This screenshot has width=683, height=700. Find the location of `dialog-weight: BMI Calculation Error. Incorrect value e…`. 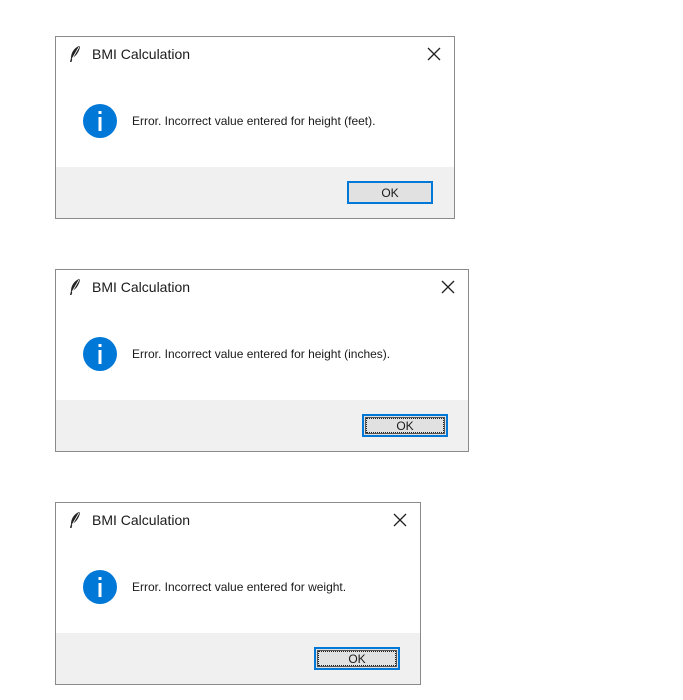

dialog-weight: BMI Calculation Error. Incorrect value e… is located at coordinates (238, 593).